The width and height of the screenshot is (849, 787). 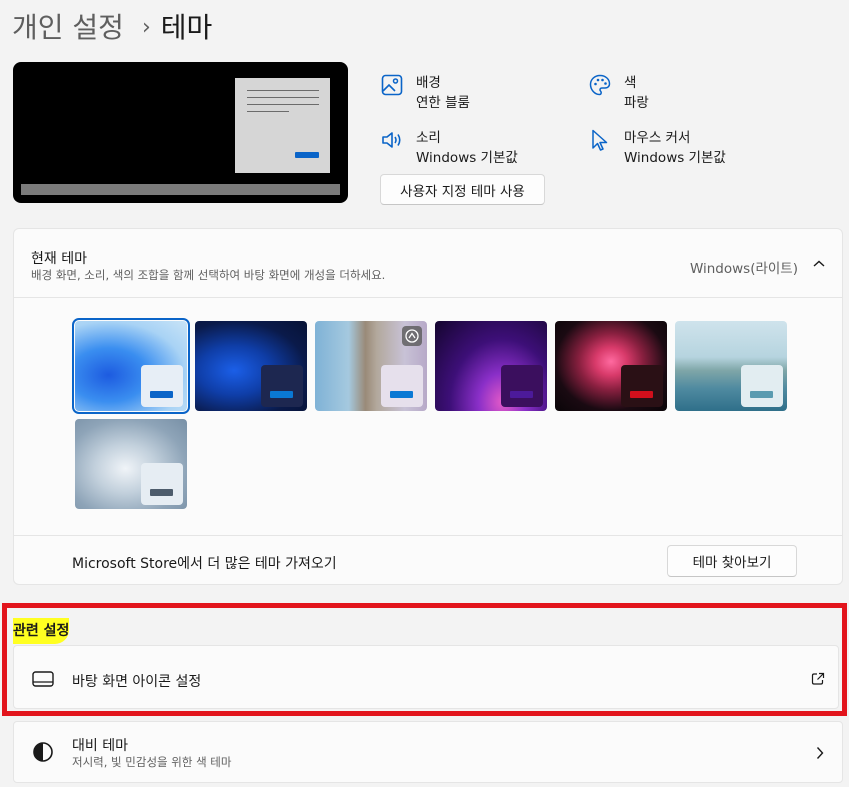 I want to click on cursor-value: Windows 기본값, so click(x=675, y=158).